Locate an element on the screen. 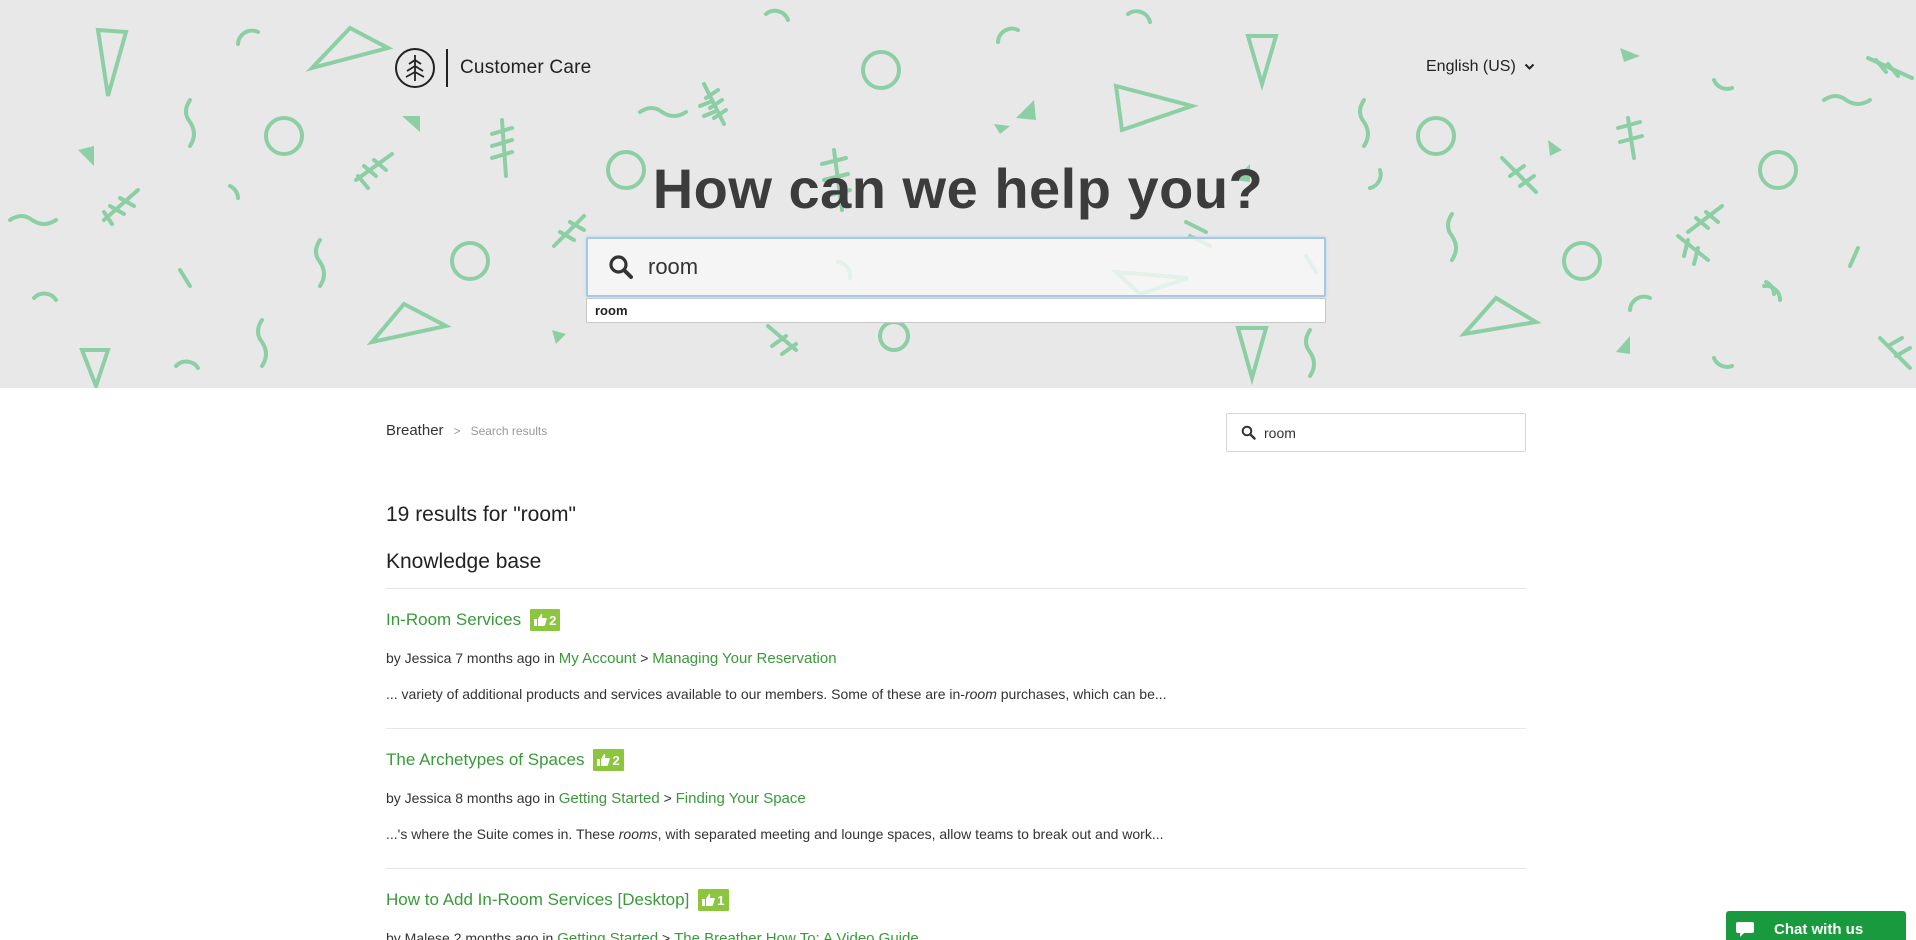 The height and width of the screenshot is (940, 1916). tree-logo-icon is located at coordinates (415, 68).